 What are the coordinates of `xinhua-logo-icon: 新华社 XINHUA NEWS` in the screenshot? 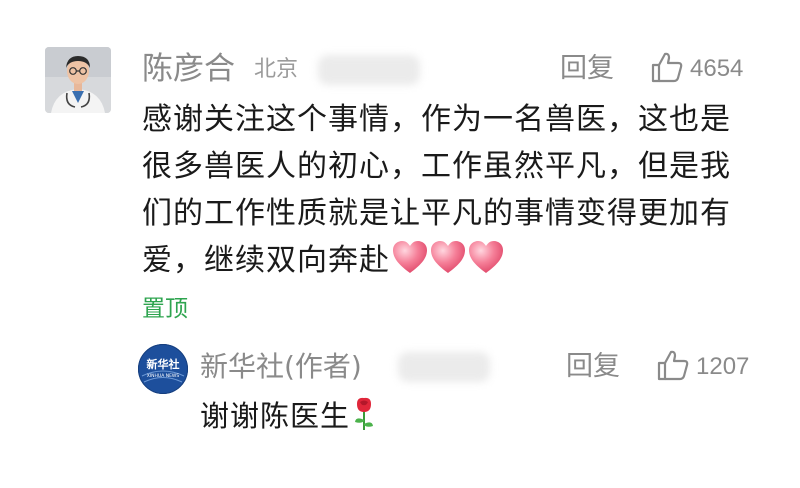 It's located at (163, 369).